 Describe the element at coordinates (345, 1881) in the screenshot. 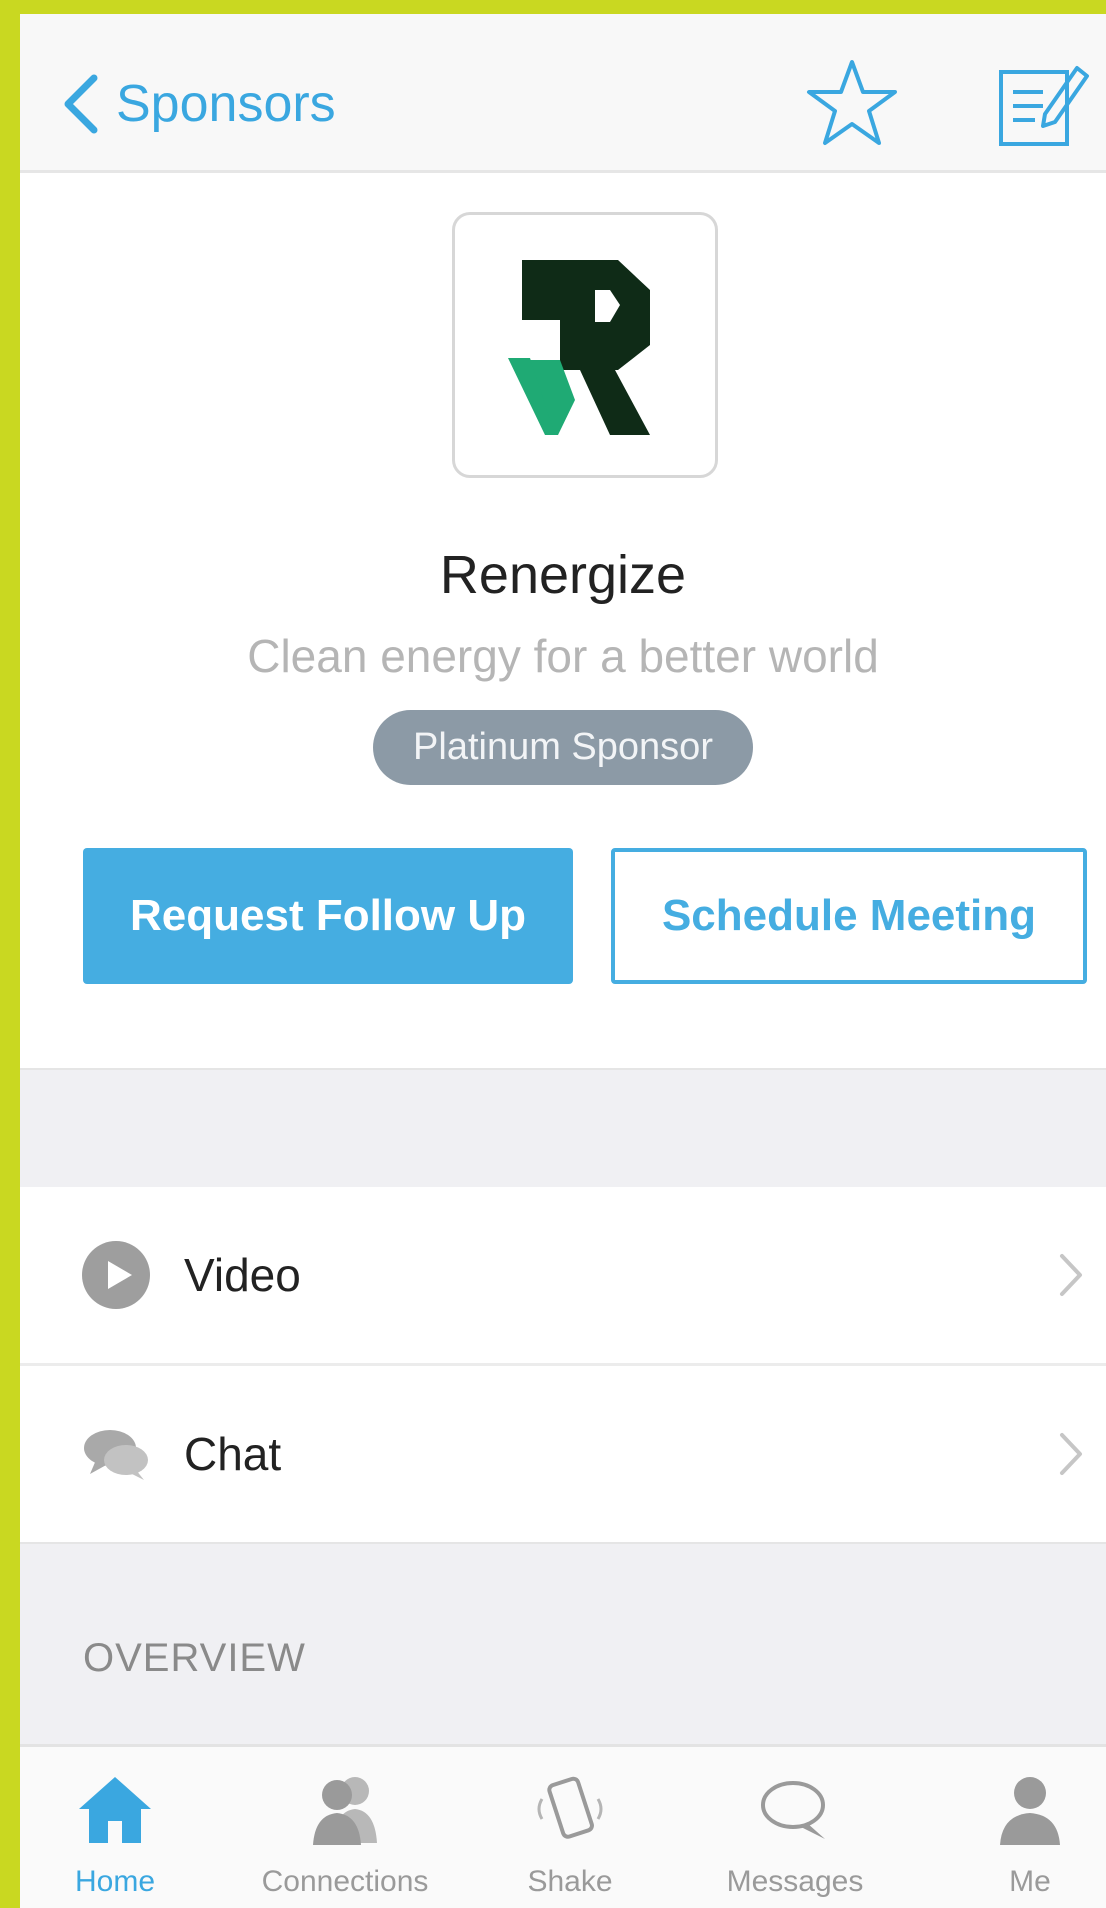

I see `tab-connections-label: Connections` at that location.